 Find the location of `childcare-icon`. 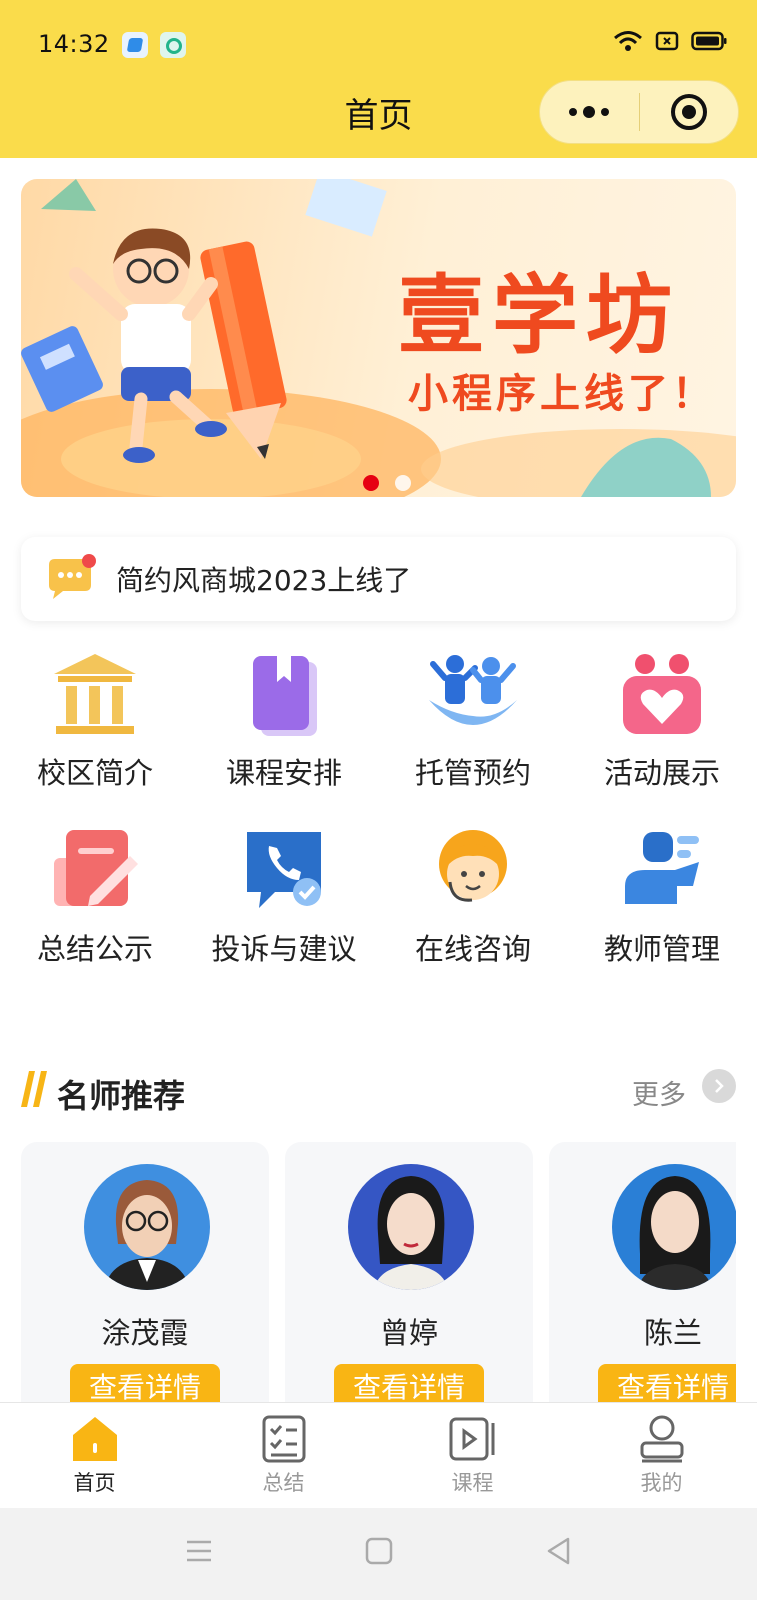

childcare-icon is located at coordinates (473, 690).